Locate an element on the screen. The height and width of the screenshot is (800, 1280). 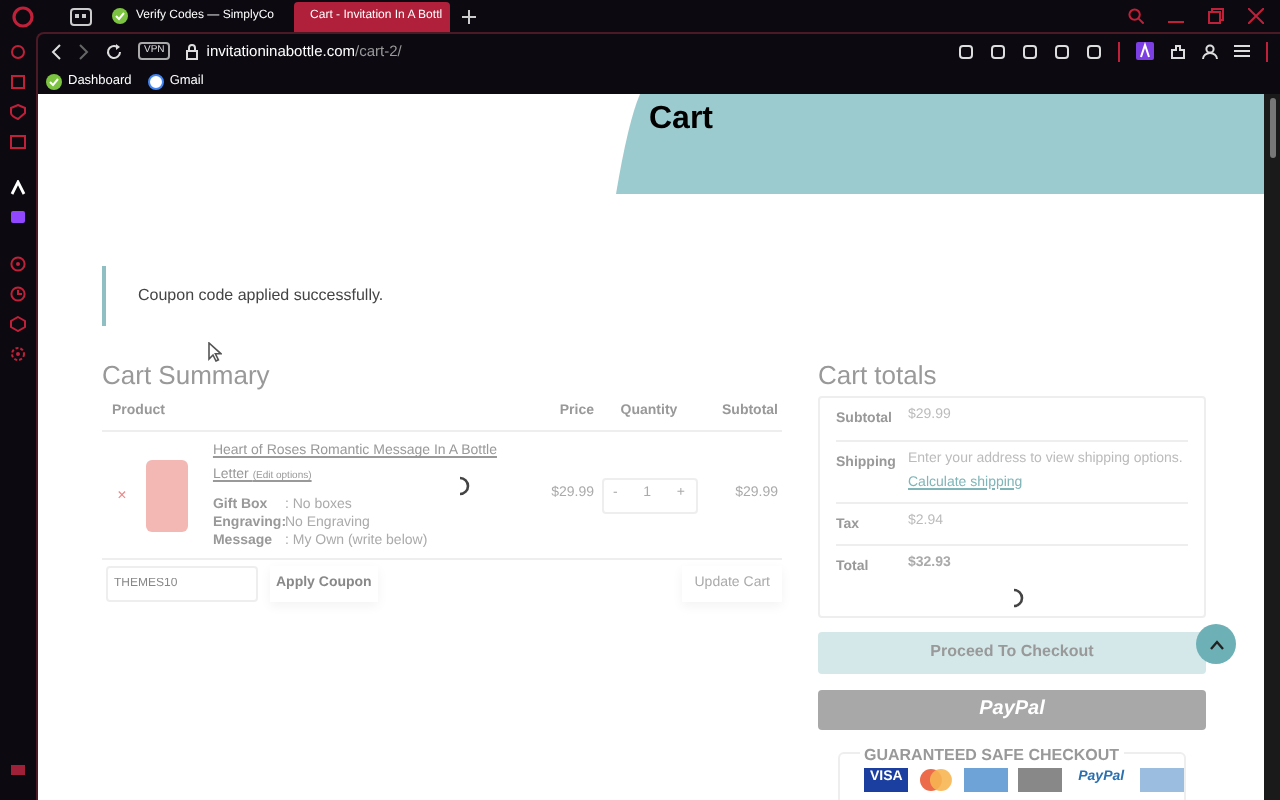
product-photo-placeholder is located at coordinates (167, 495).